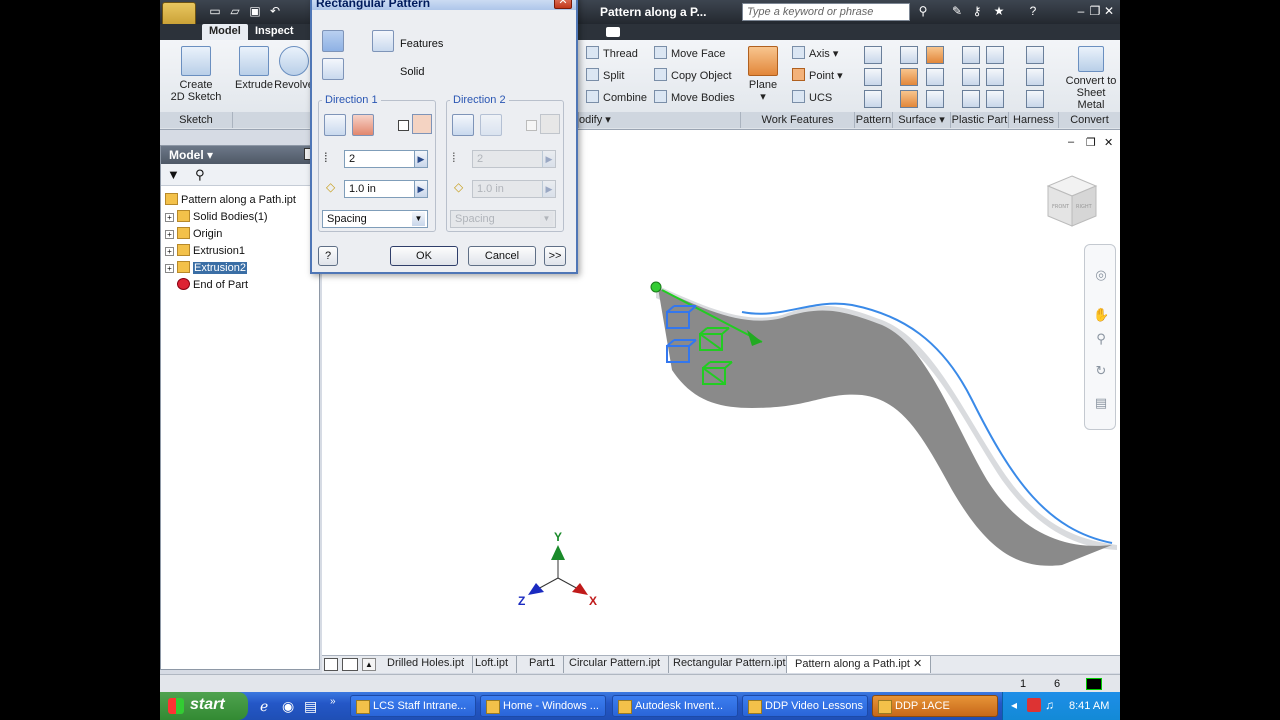  I want to click on circular-pattern-icon, so click(873, 77).